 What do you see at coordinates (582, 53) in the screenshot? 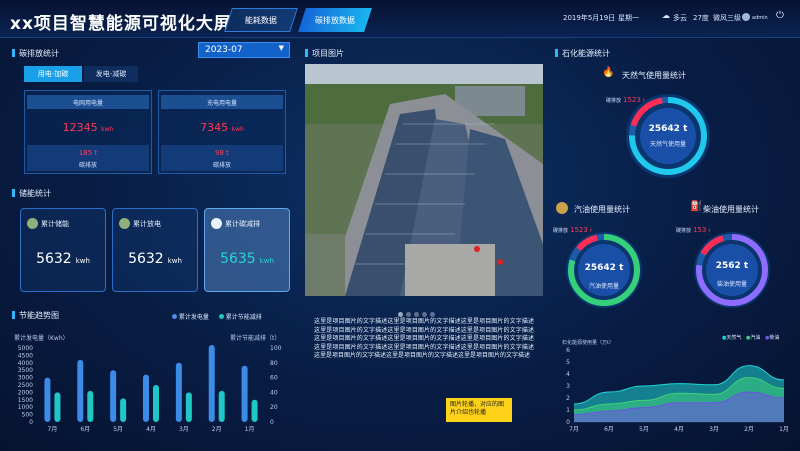
I see `fossil-section-title: 石化能源统计` at bounding box center [582, 53].